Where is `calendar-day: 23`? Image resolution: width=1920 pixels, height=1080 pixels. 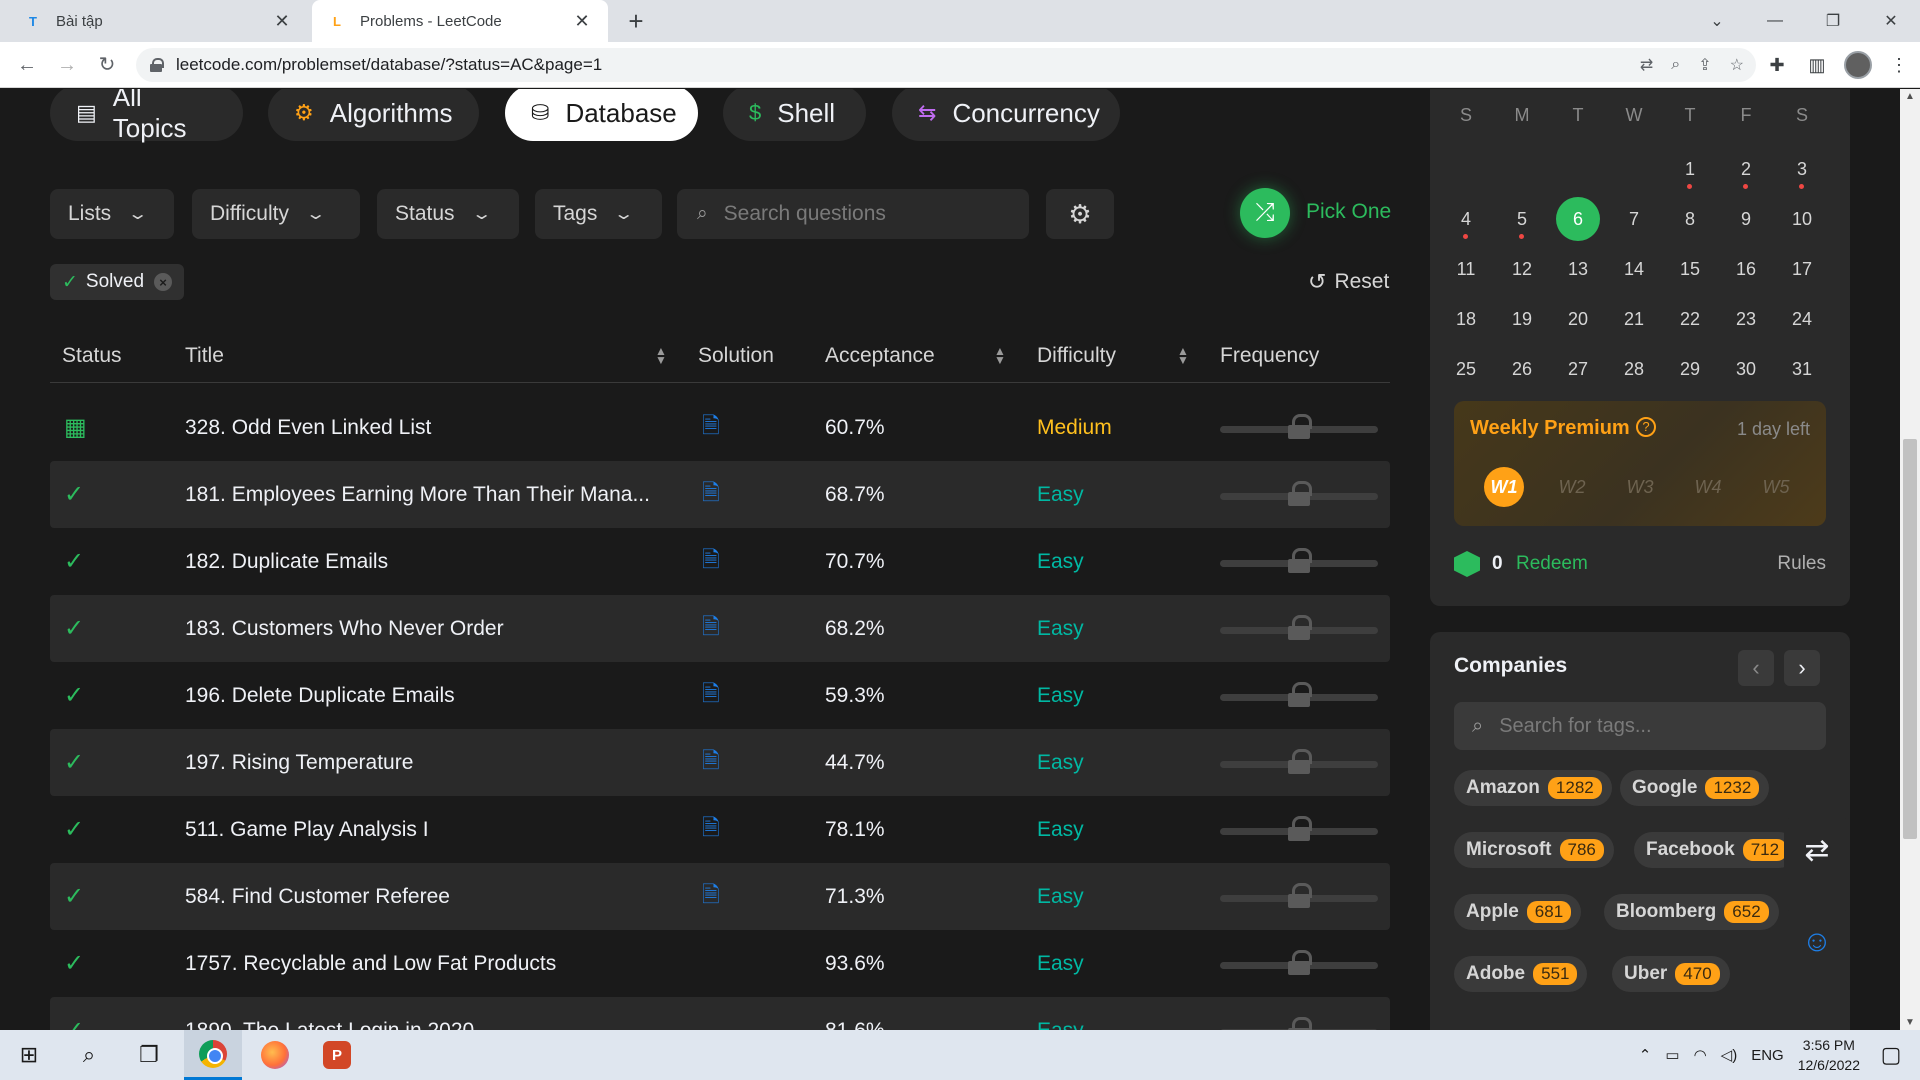
calendar-day: 23 is located at coordinates (1746, 319).